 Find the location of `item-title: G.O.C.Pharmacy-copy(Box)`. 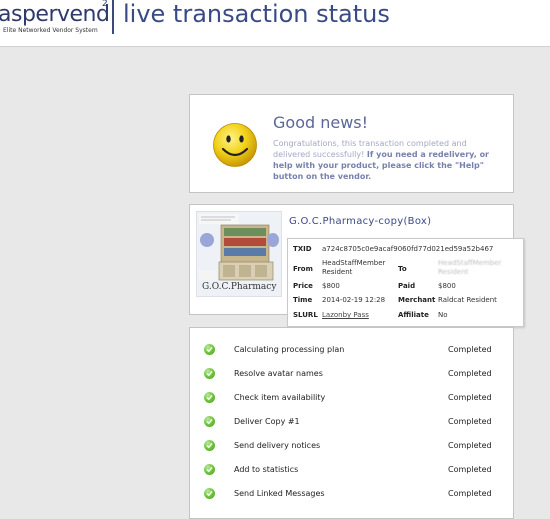

item-title: G.O.C.Pharmacy-copy(Box) is located at coordinates (360, 221).